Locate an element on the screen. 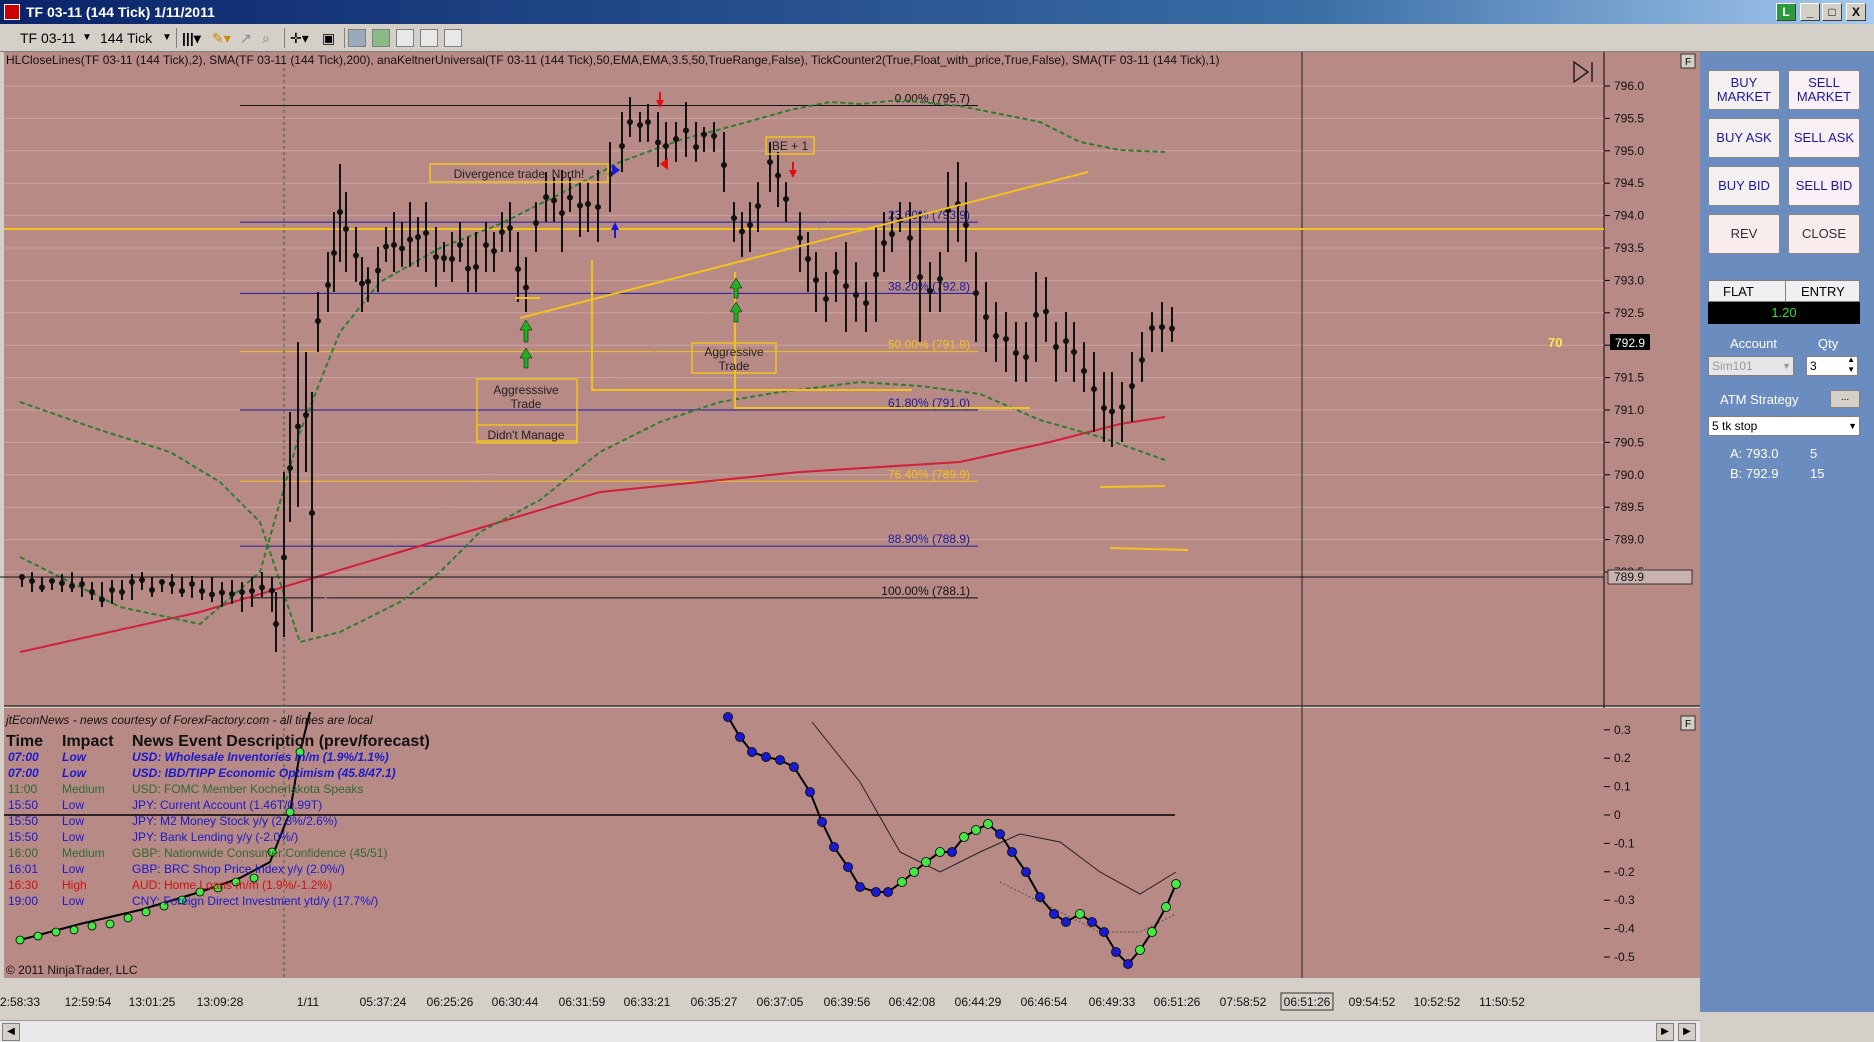 The image size is (1874, 1042). osc-tick-label: 0.1 is located at coordinates (1622, 787).